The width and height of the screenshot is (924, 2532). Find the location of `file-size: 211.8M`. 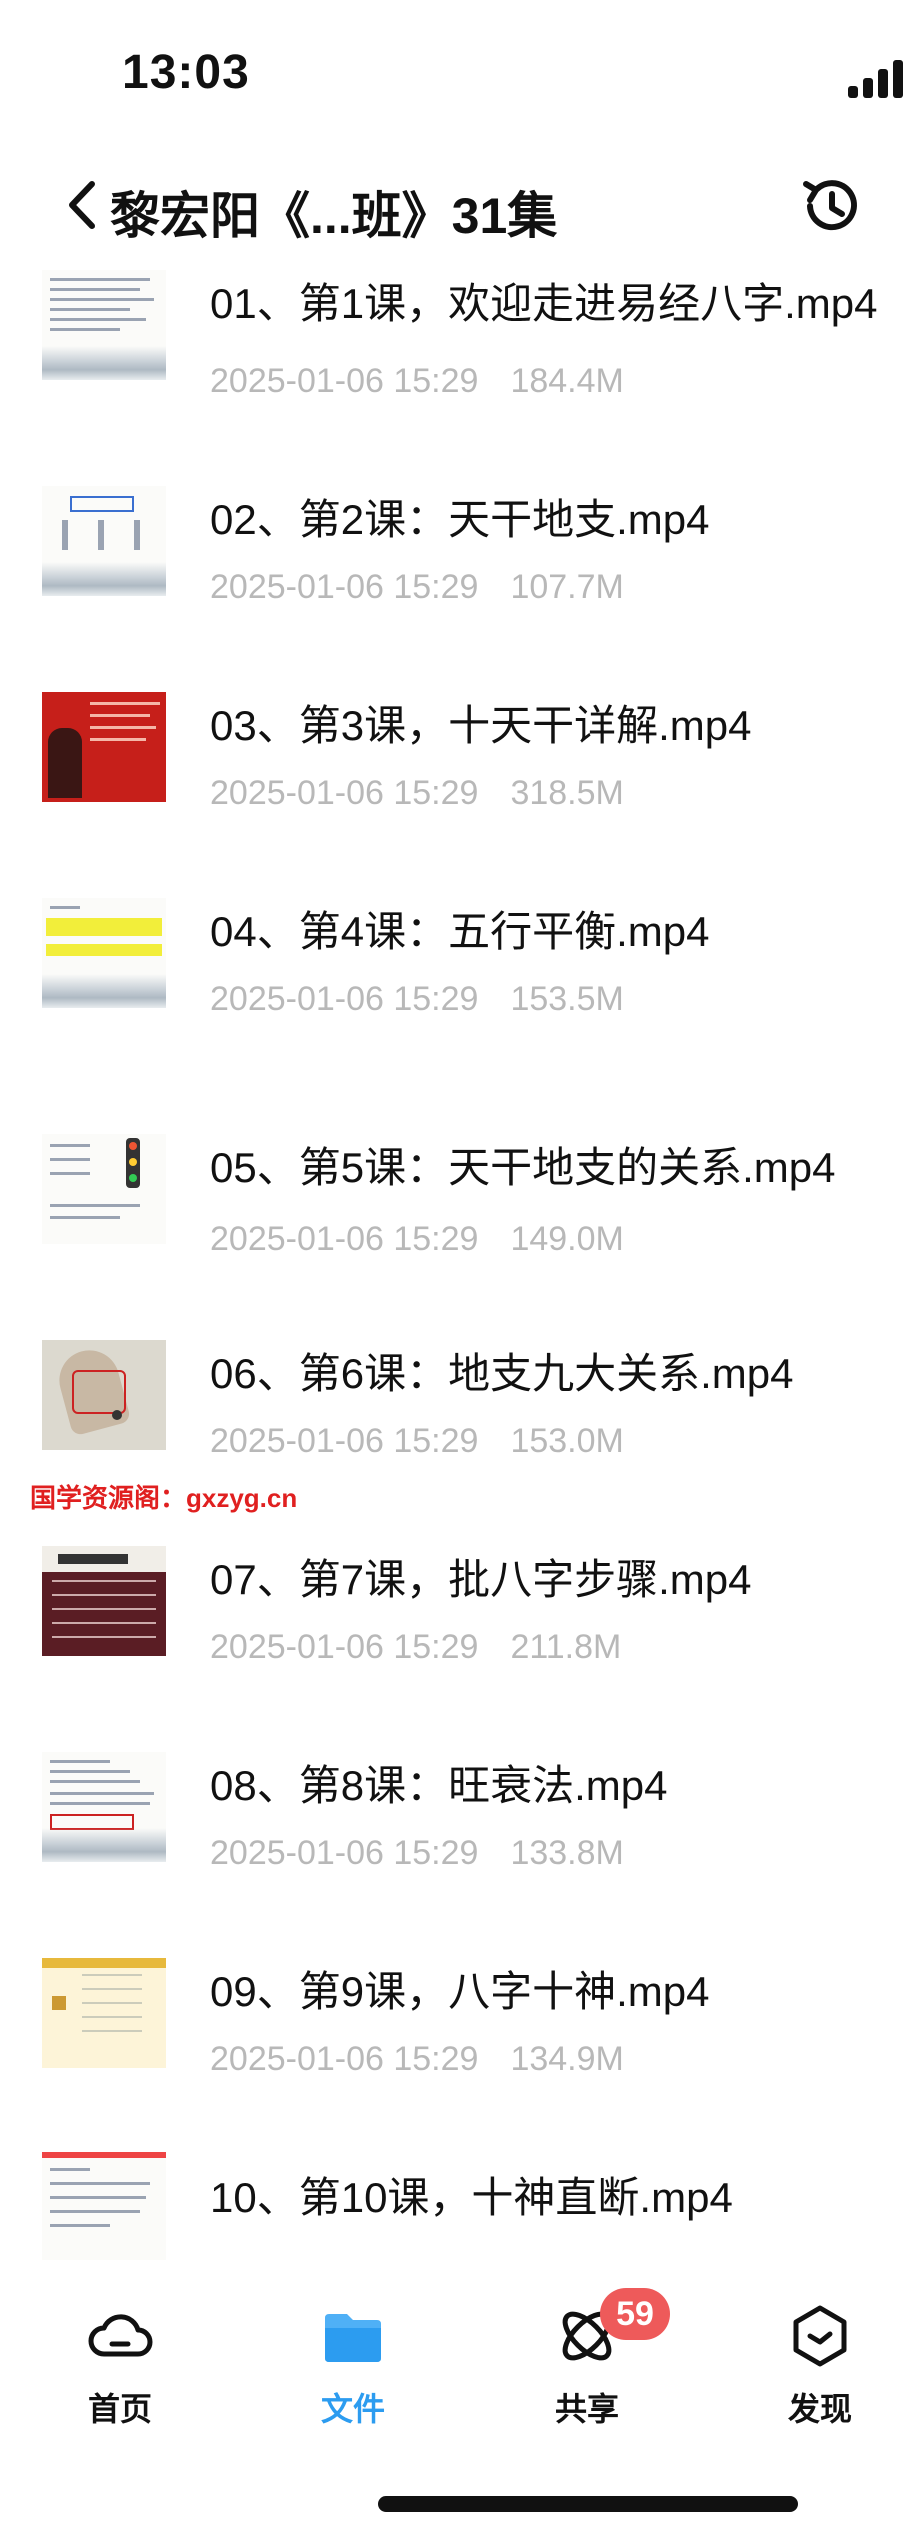

file-size: 211.8M is located at coordinates (566, 1647).